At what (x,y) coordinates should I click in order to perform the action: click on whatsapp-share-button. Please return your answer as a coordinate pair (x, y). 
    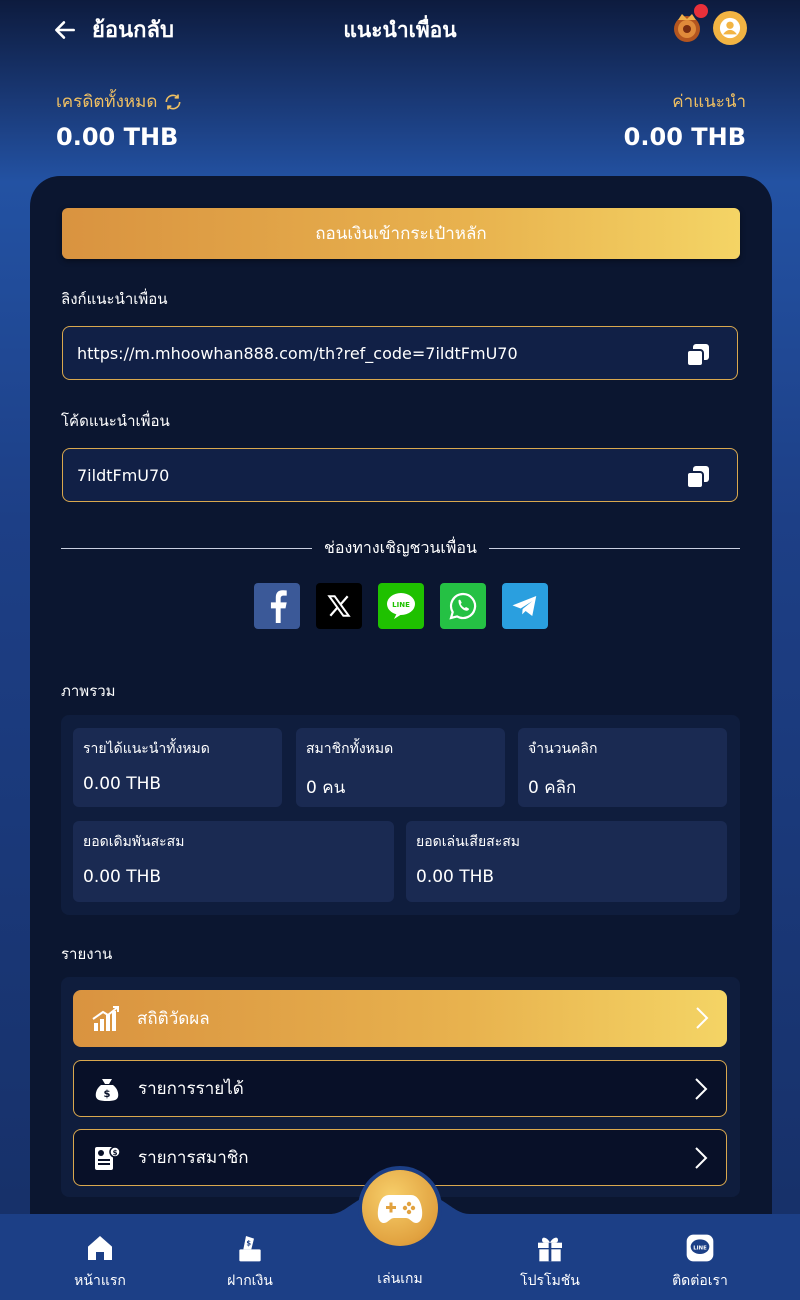
    Looking at the image, I should click on (463, 606).